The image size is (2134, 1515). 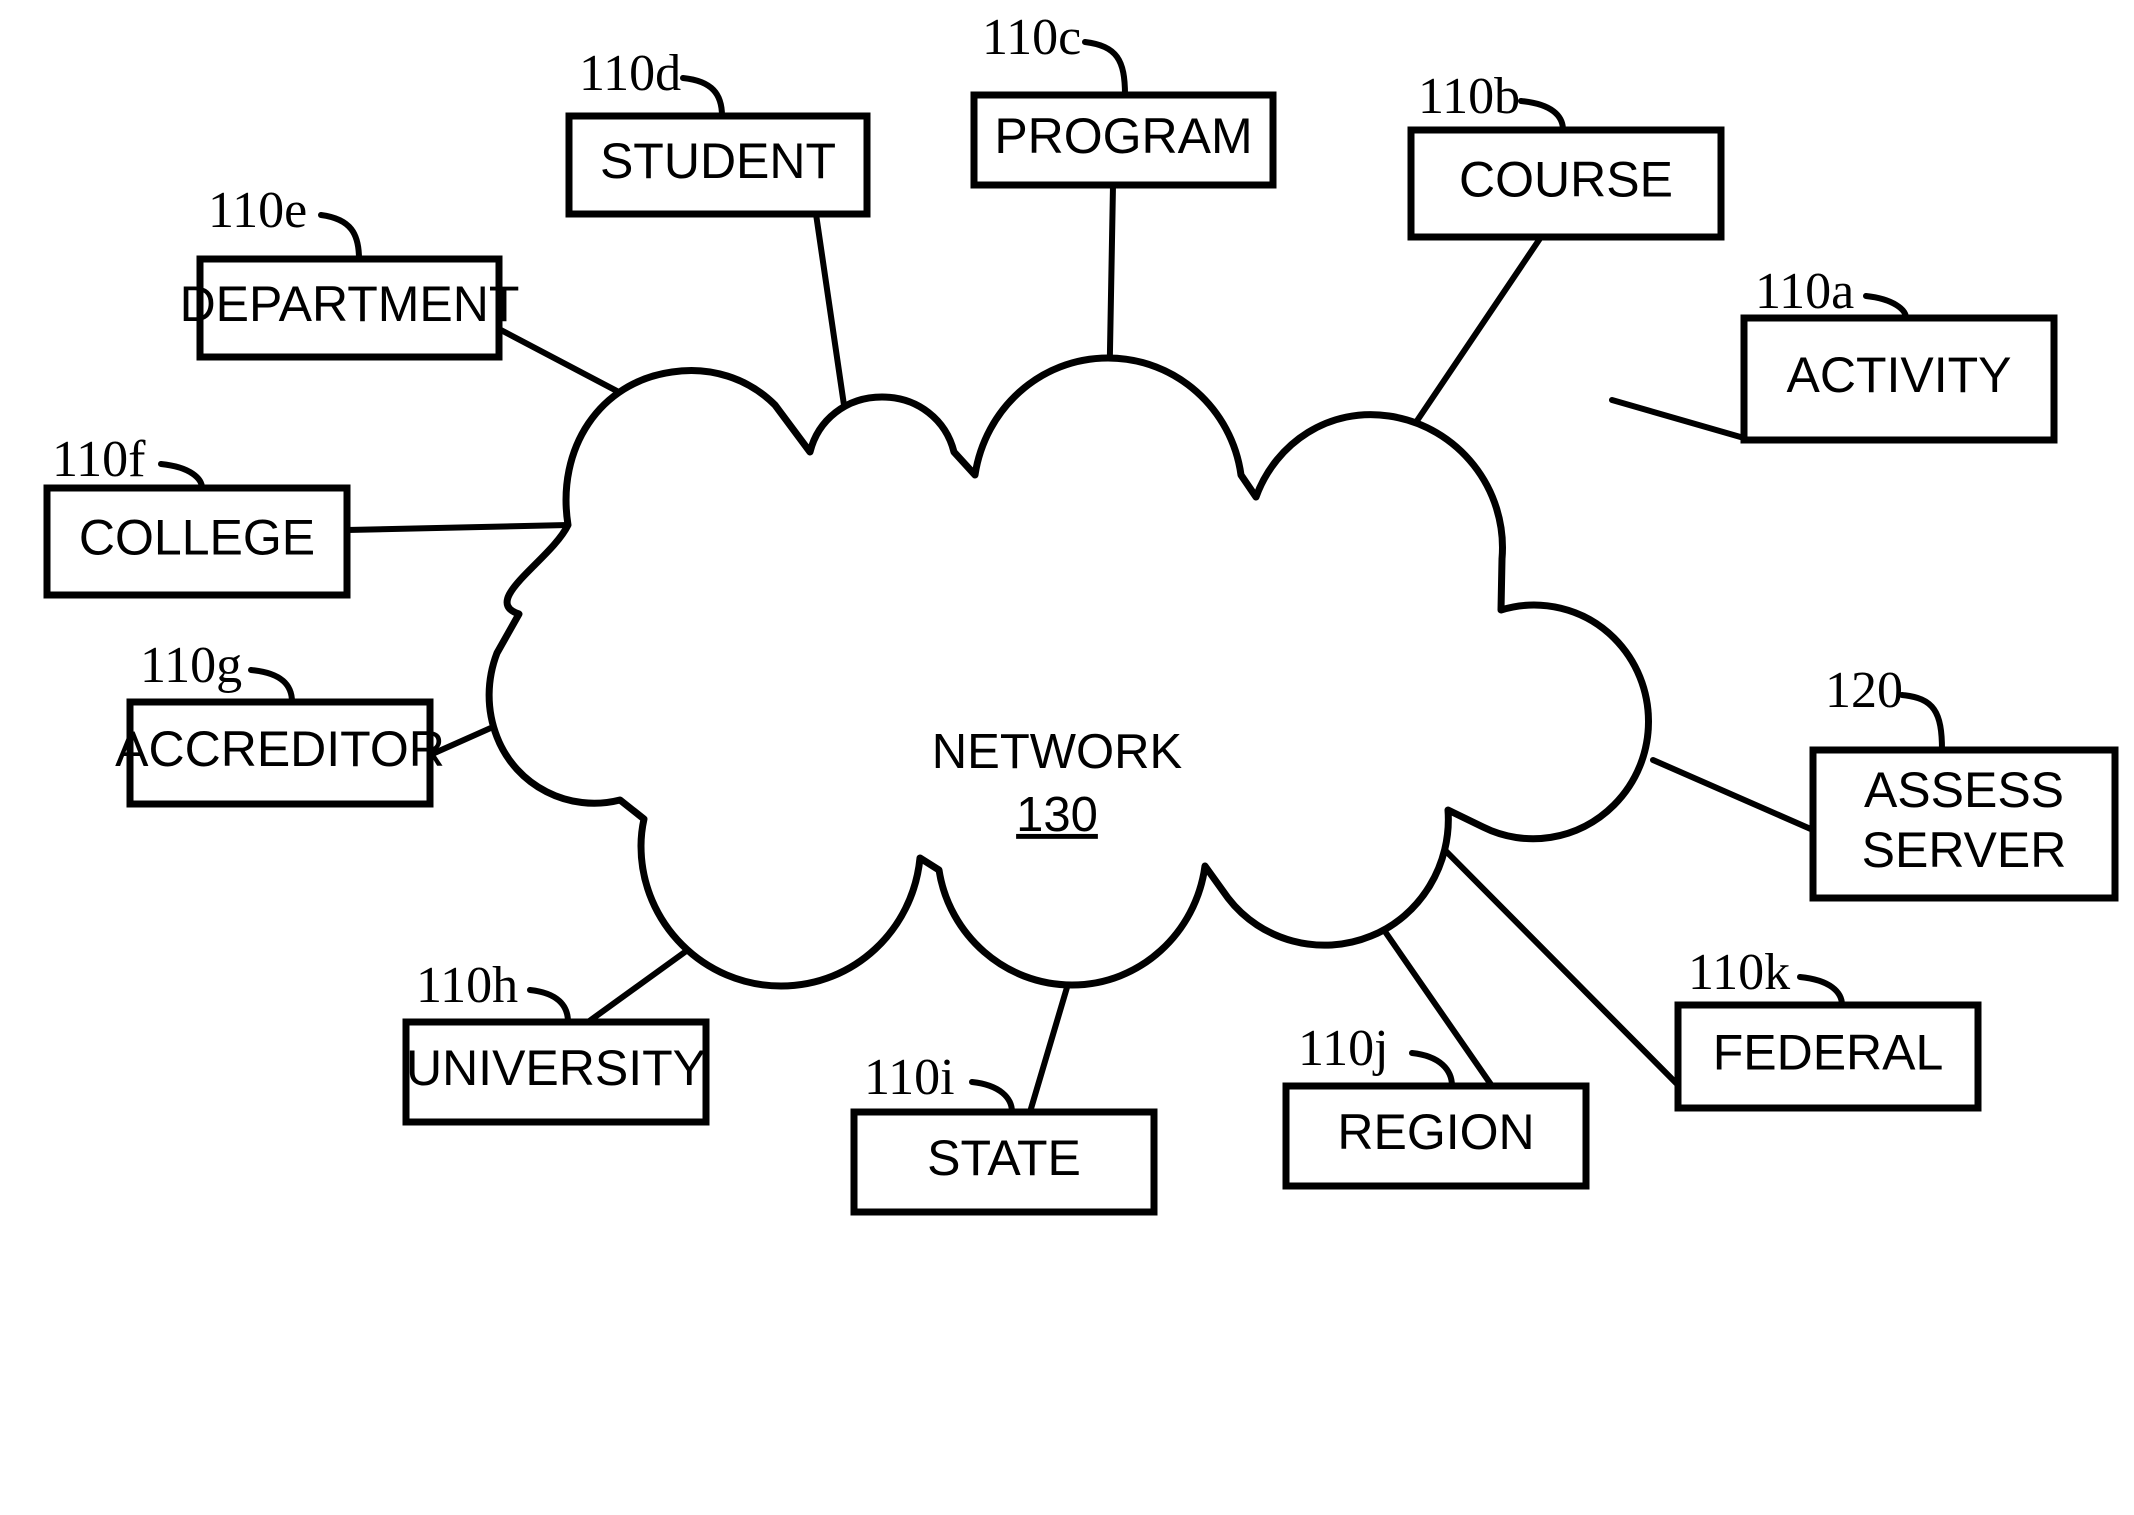 What do you see at coordinates (1057, 752) in the screenshot?
I see `cloud-title: NETWORK` at bounding box center [1057, 752].